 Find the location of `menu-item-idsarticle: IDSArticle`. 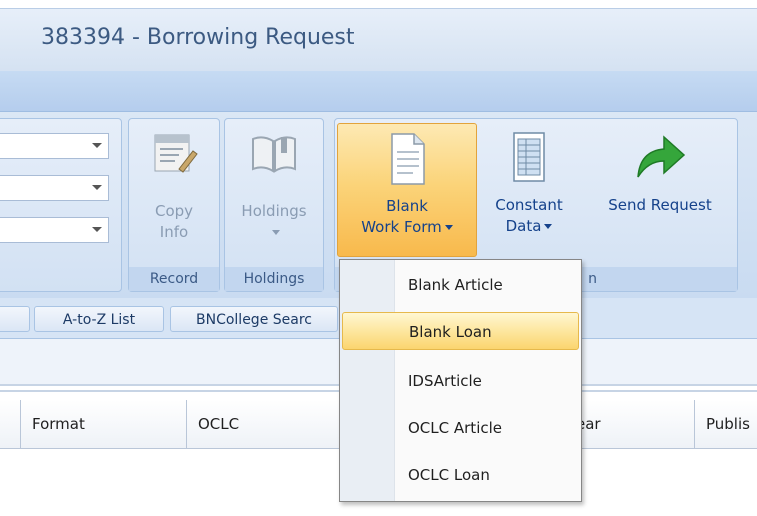

menu-item-idsarticle: IDSArticle is located at coordinates (460, 381).